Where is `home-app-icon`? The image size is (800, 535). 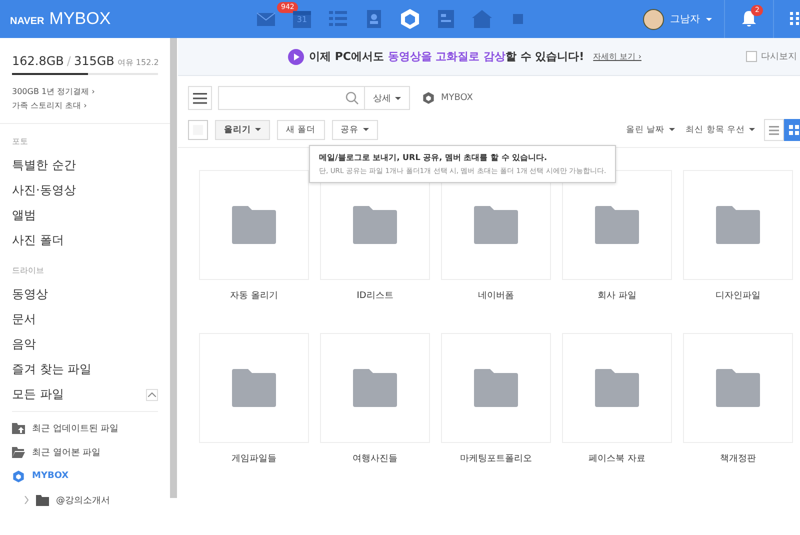 home-app-icon is located at coordinates (482, 19).